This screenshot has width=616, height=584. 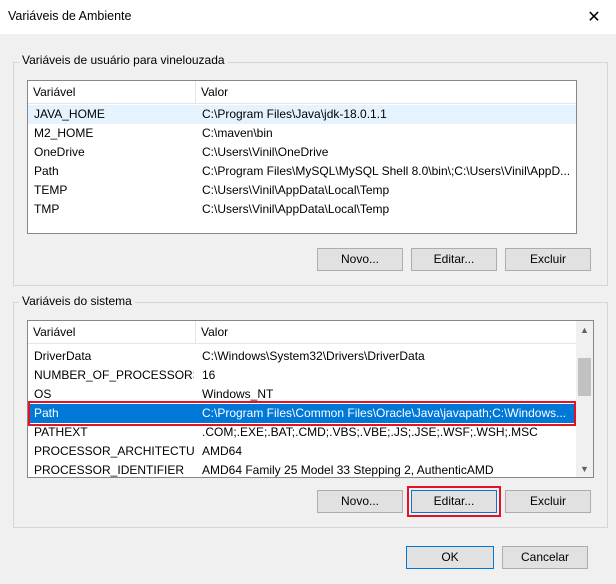 What do you see at coordinates (584, 468) in the screenshot?
I see `scroll-down-icon: ▼` at bounding box center [584, 468].